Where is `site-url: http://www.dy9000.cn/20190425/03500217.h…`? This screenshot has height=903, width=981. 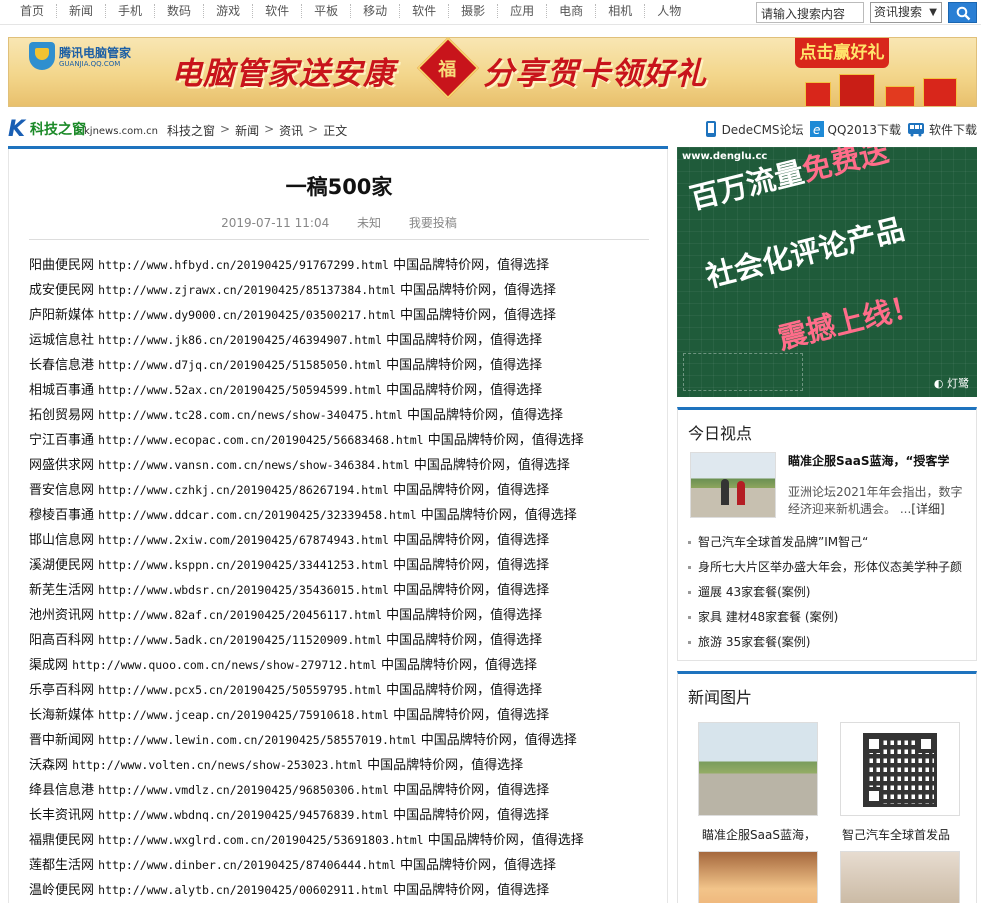
site-url: http://www.dy9000.cn/20190425/03500217.h… is located at coordinates (247, 315).